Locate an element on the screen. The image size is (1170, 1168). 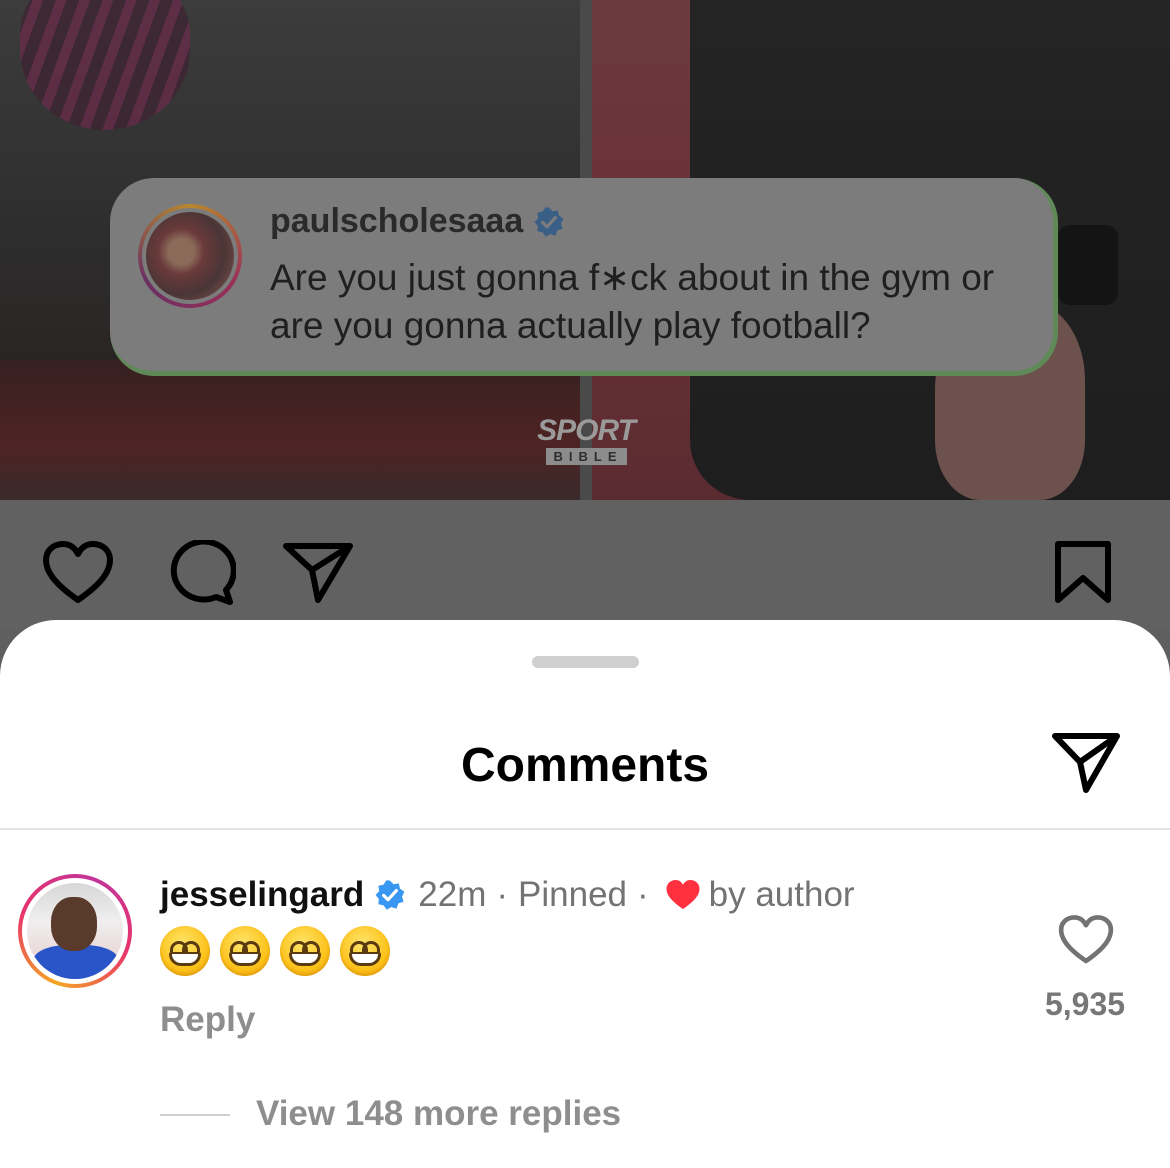
logo-word-bible: BIBLE is located at coordinates (586, 456).